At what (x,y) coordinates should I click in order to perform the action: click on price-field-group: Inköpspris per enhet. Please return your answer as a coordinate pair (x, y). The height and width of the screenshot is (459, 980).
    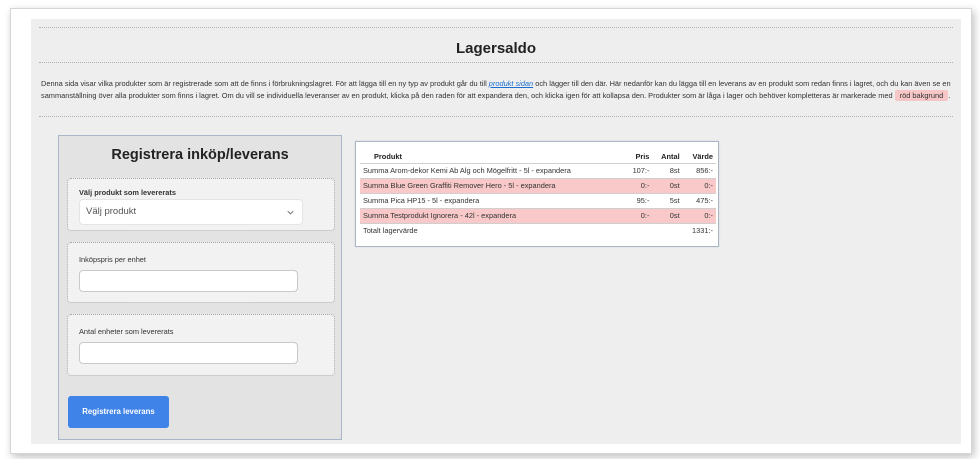
    Looking at the image, I should click on (201, 272).